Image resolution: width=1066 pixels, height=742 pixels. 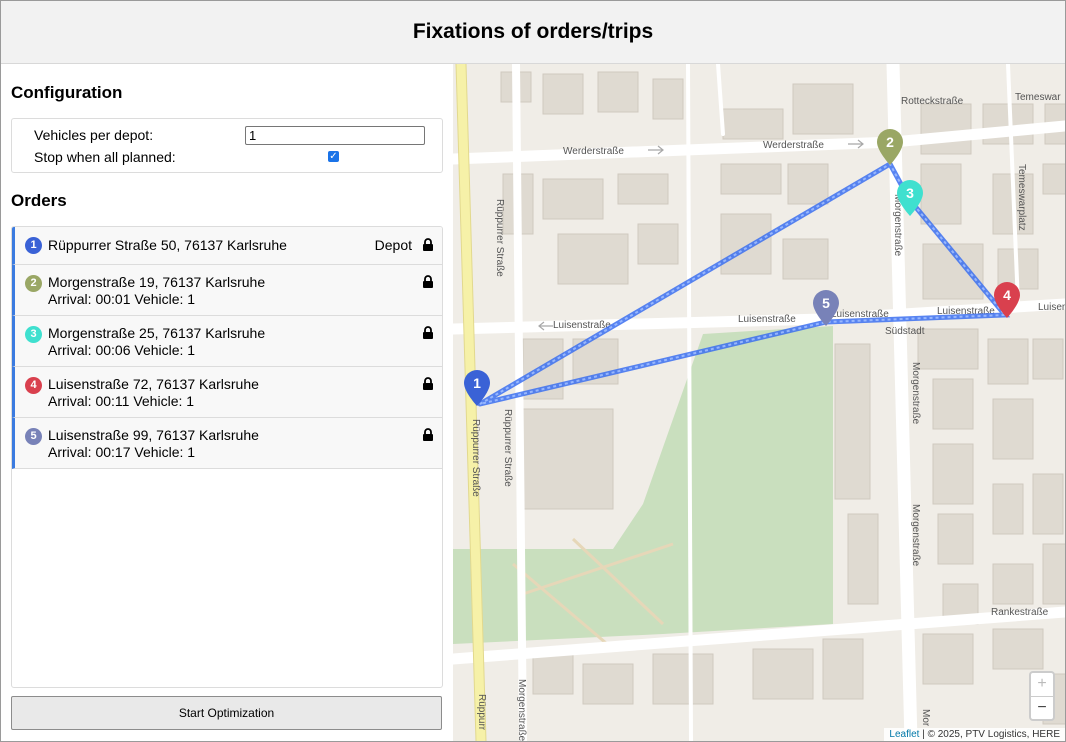 What do you see at coordinates (932, 101) in the screenshot?
I see `street-label: Rotteckstraße` at bounding box center [932, 101].